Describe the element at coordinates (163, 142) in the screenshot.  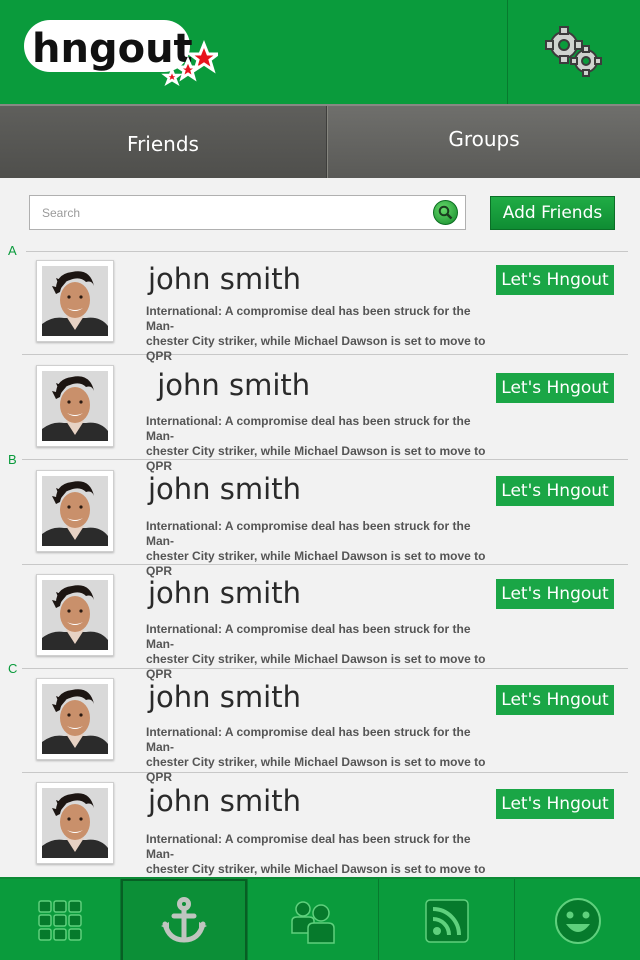
I see `tab-friends: Friends` at that location.